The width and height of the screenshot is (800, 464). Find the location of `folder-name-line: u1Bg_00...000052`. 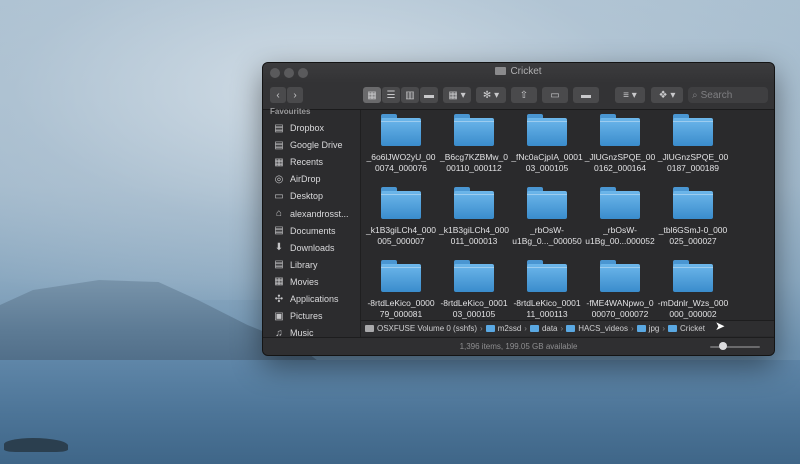

folder-name-line: u1Bg_00...000052 is located at coordinates (620, 241).